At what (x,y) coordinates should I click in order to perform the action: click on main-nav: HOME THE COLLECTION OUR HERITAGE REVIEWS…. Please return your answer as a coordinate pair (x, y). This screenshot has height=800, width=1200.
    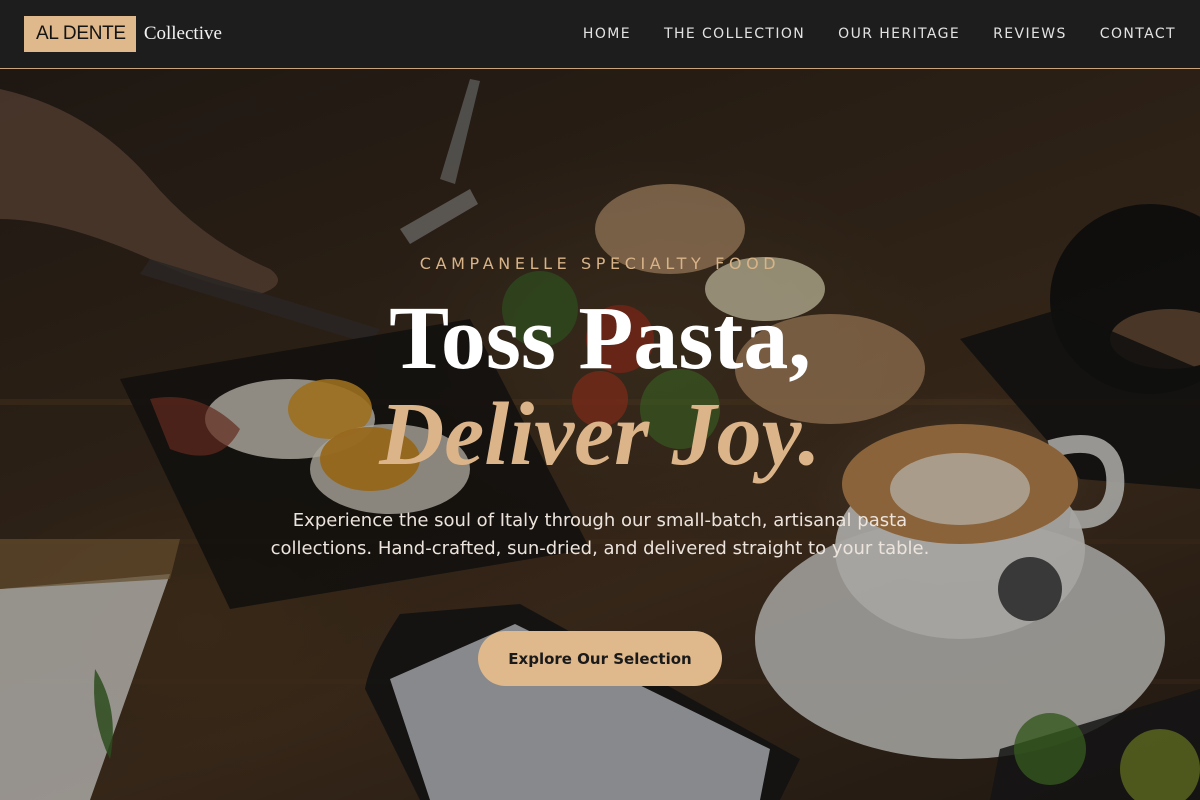
    Looking at the image, I should click on (863, 34).